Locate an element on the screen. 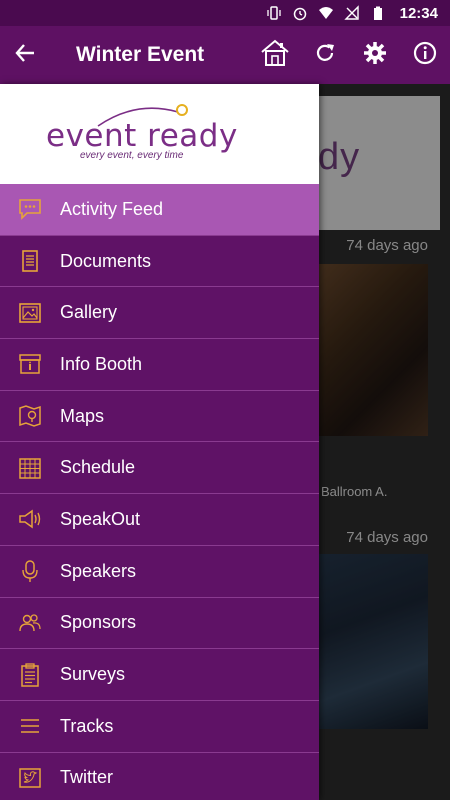 The image size is (450, 800). menu-item-label: Activity Feed is located at coordinates (112, 208).